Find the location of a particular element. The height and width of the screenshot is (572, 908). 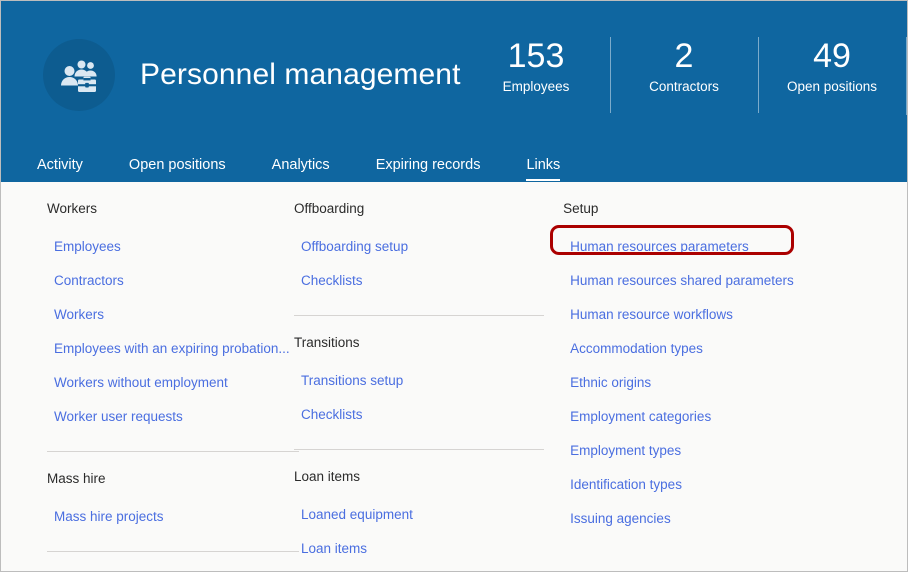

link-offboarding-checklists: Checklists is located at coordinates (332, 280).